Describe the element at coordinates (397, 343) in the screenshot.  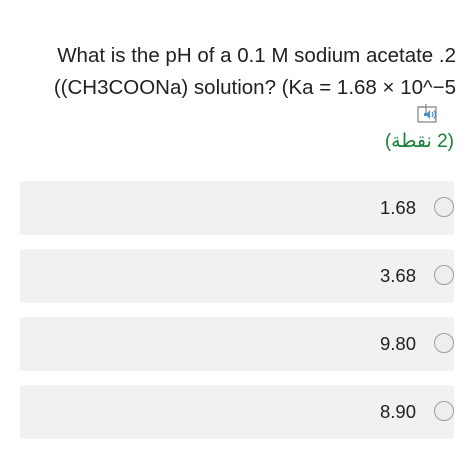
I see `option-label: 9.80` at that location.